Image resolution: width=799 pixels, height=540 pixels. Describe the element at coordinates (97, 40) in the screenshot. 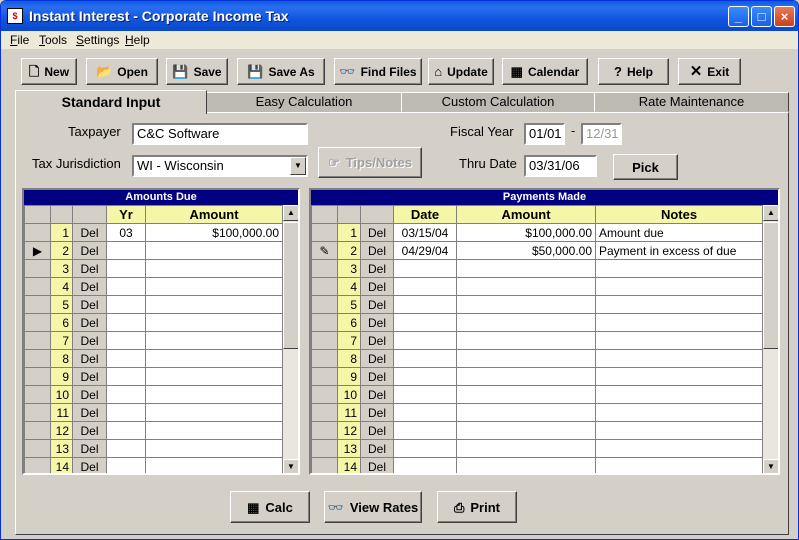

I see `menu-settings: Settings` at that location.